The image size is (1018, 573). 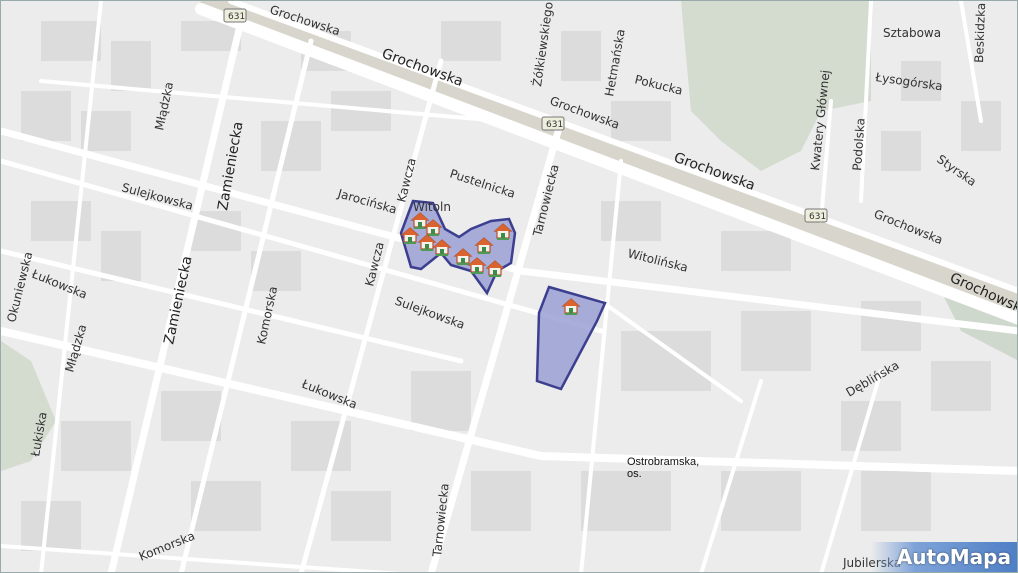 I want to click on street-label: Okuniewska, so click(x=19, y=286).